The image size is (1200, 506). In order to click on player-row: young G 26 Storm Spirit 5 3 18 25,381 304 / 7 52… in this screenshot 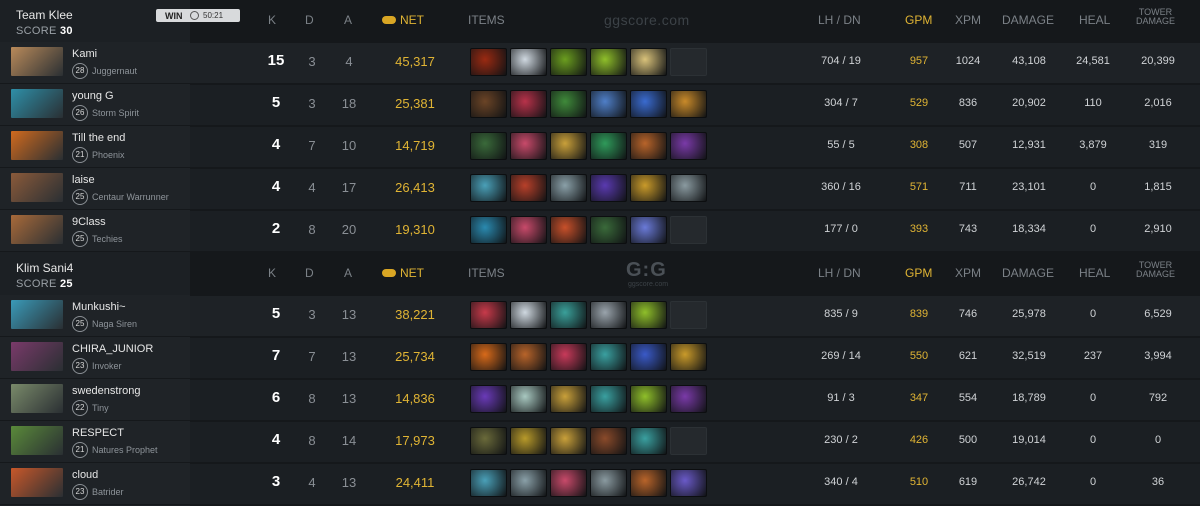, I will do `click(600, 105)`.